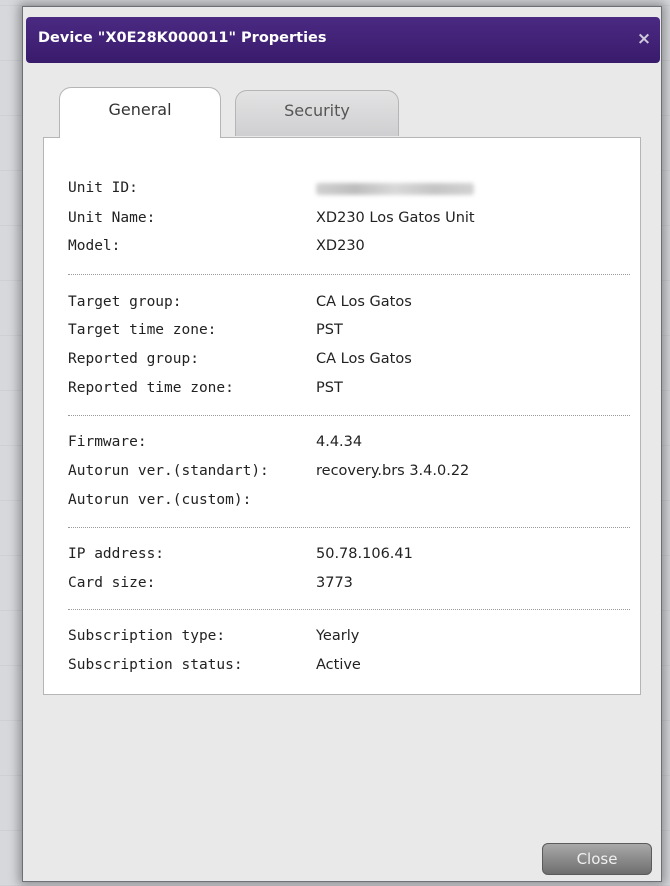 The width and height of the screenshot is (670, 886). I want to click on model-label: Model:, so click(94, 246).